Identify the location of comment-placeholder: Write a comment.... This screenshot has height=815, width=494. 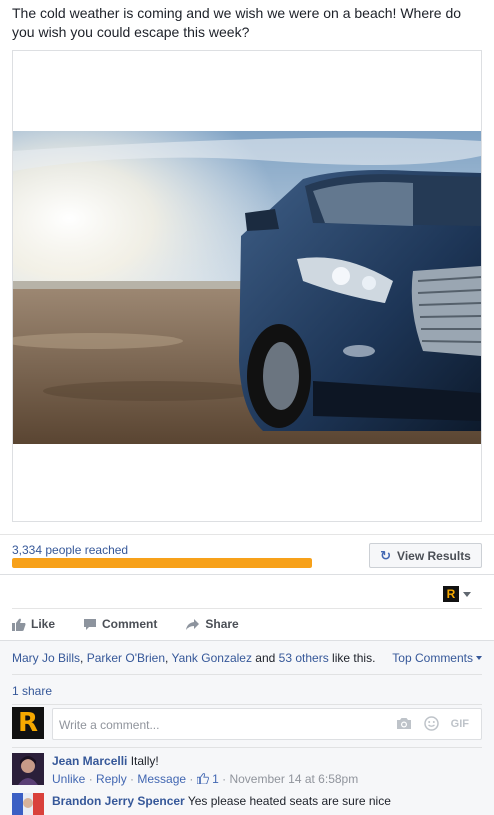
(109, 725).